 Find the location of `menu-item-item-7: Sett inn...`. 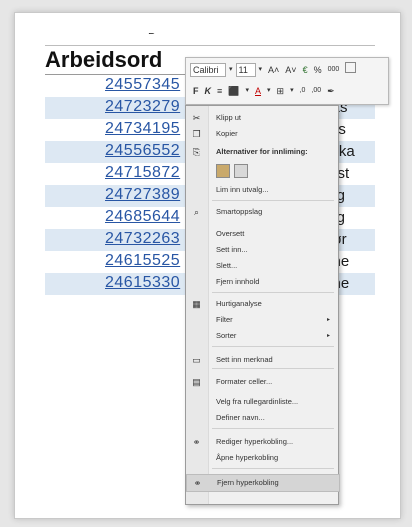

menu-item-item-7: Sett inn... is located at coordinates (262, 250).